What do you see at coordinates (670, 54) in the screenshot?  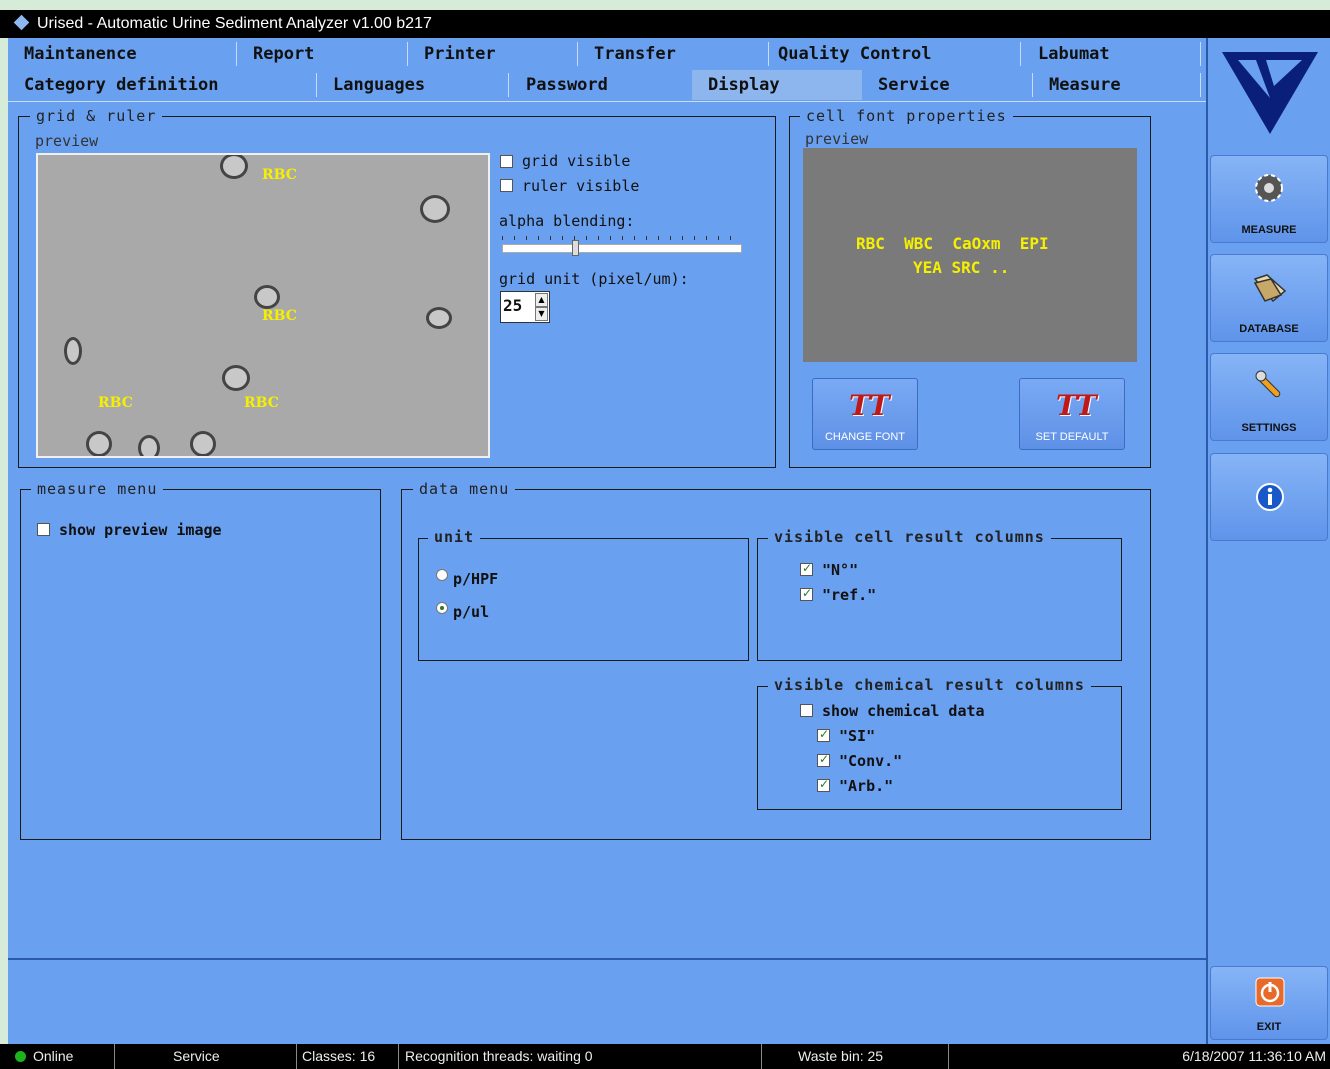 I see `tab-transfer: Transfer` at bounding box center [670, 54].